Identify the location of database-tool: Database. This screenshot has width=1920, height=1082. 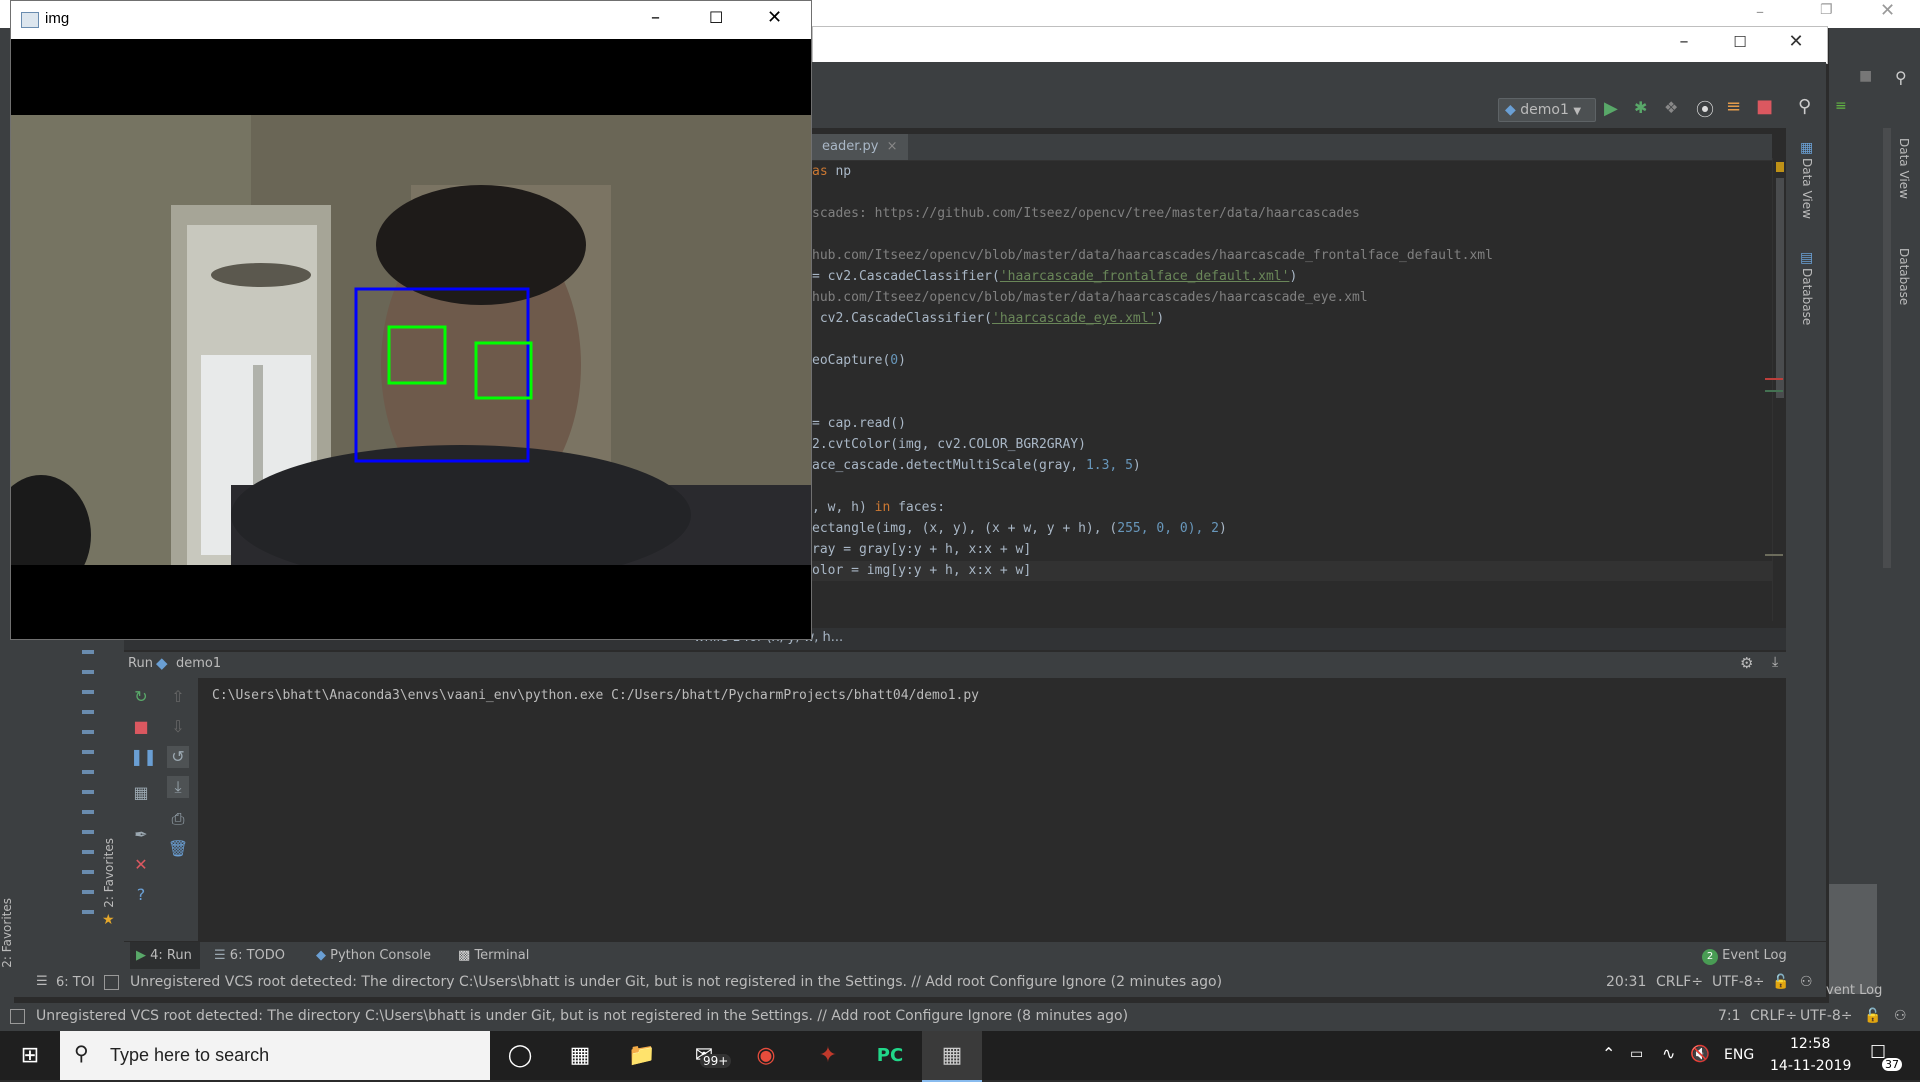
(1807, 296).